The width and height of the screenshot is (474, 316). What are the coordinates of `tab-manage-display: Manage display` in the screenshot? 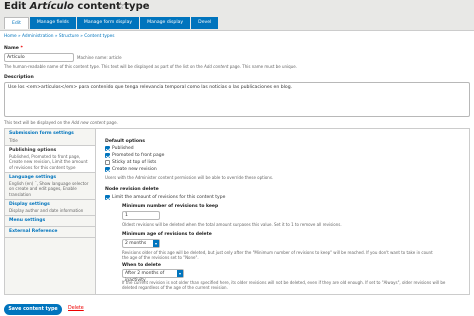 It's located at (165, 23).